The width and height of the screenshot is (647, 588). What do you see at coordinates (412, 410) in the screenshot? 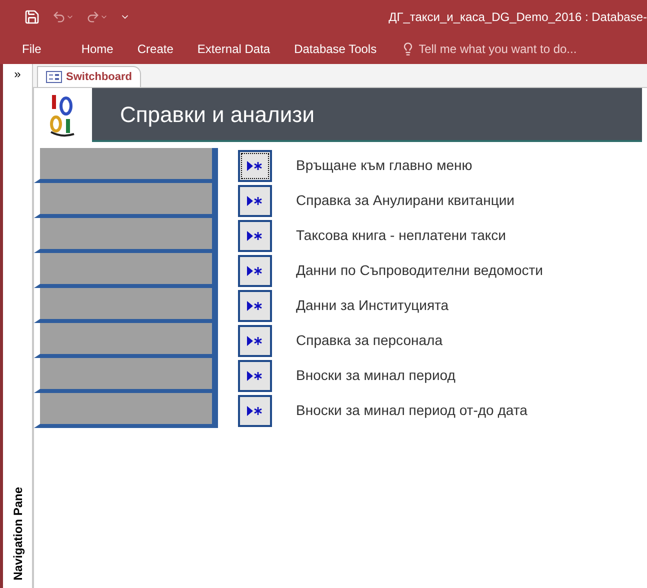
I see `menu-item-label: Вноски за минал период от-до дата` at bounding box center [412, 410].